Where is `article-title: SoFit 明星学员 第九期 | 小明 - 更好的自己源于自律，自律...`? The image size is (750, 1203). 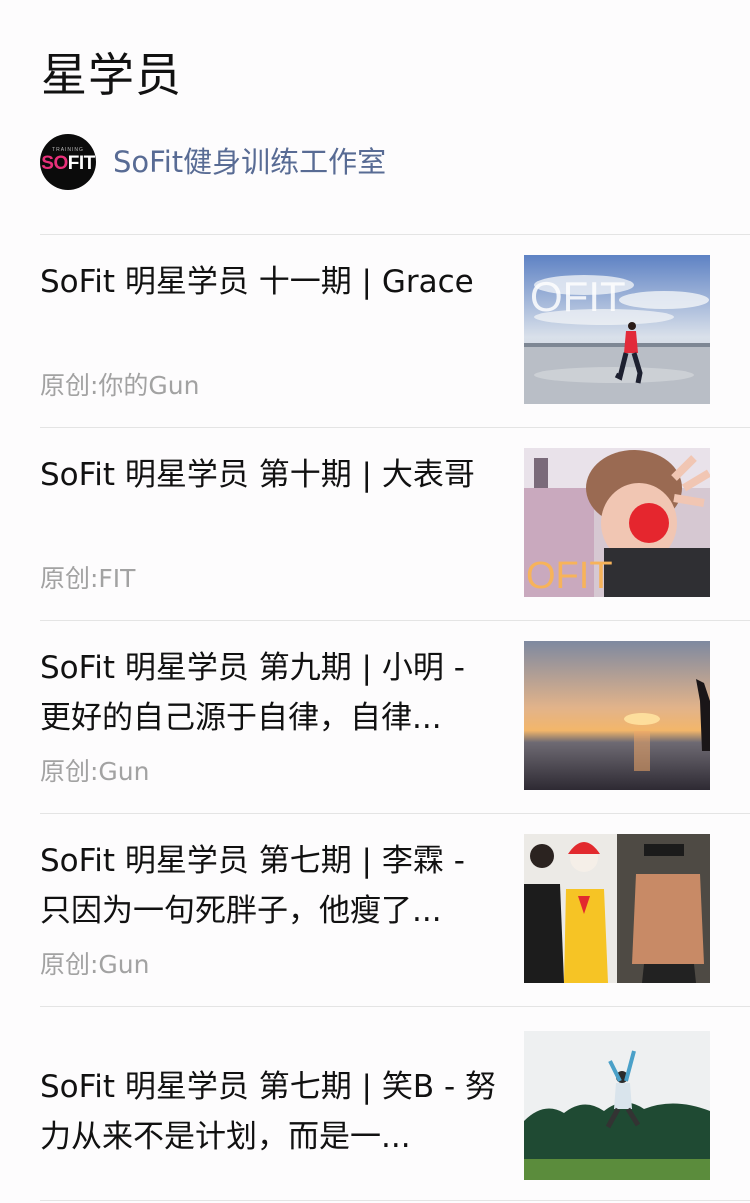
article-title: SoFit 明星学员 第九期 | 小明 - 更好的自己源于自律，自律... is located at coordinates (271, 693).